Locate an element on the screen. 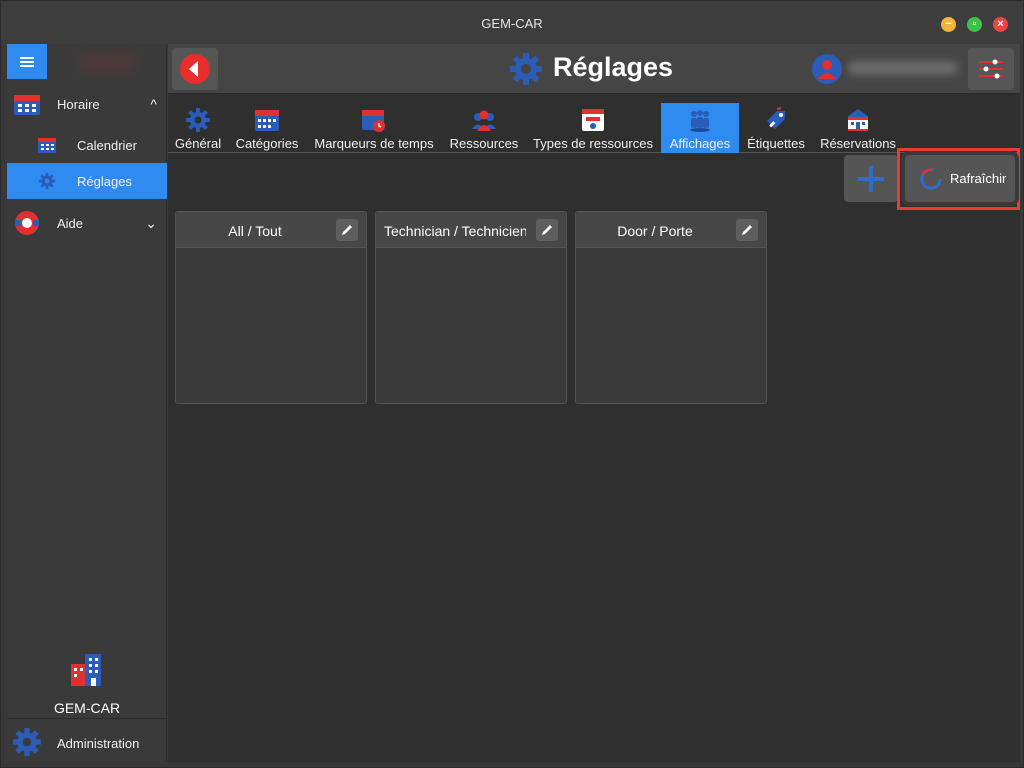 This screenshot has height=768, width=1024. sidebar-item-calendrier: Calendrier is located at coordinates (87, 145).